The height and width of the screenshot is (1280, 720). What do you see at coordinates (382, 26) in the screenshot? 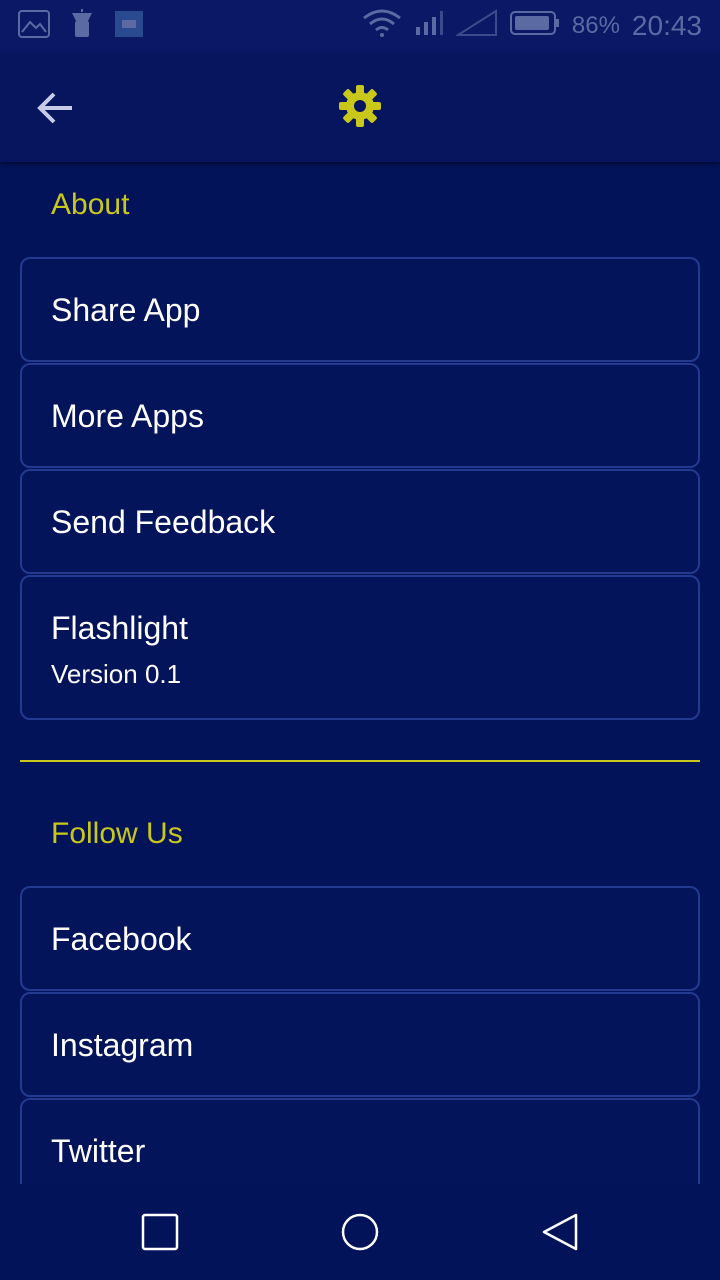
I see `wifi-icon` at bounding box center [382, 26].